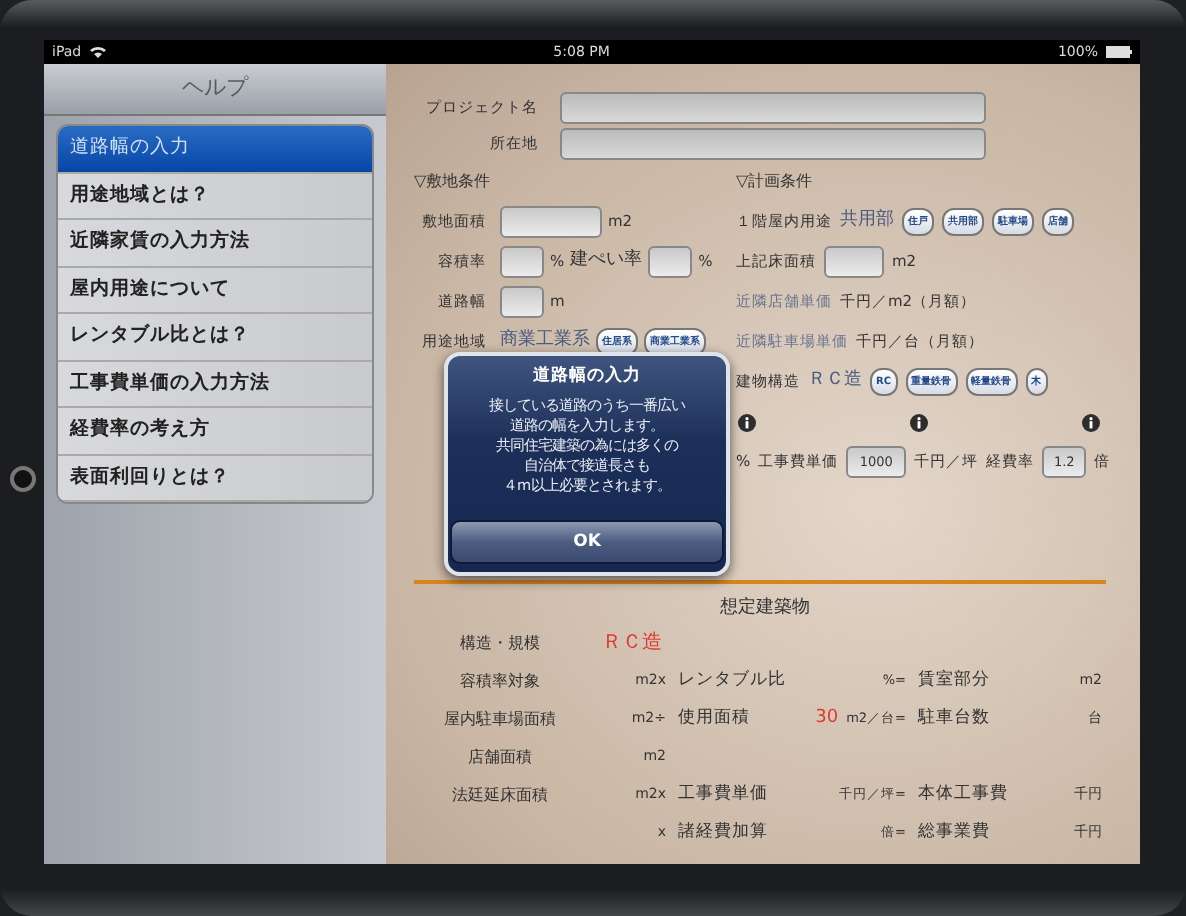 The image size is (1186, 916). Describe the element at coordinates (500, 680) in the screenshot. I see `result-label: 容積率対象` at that location.